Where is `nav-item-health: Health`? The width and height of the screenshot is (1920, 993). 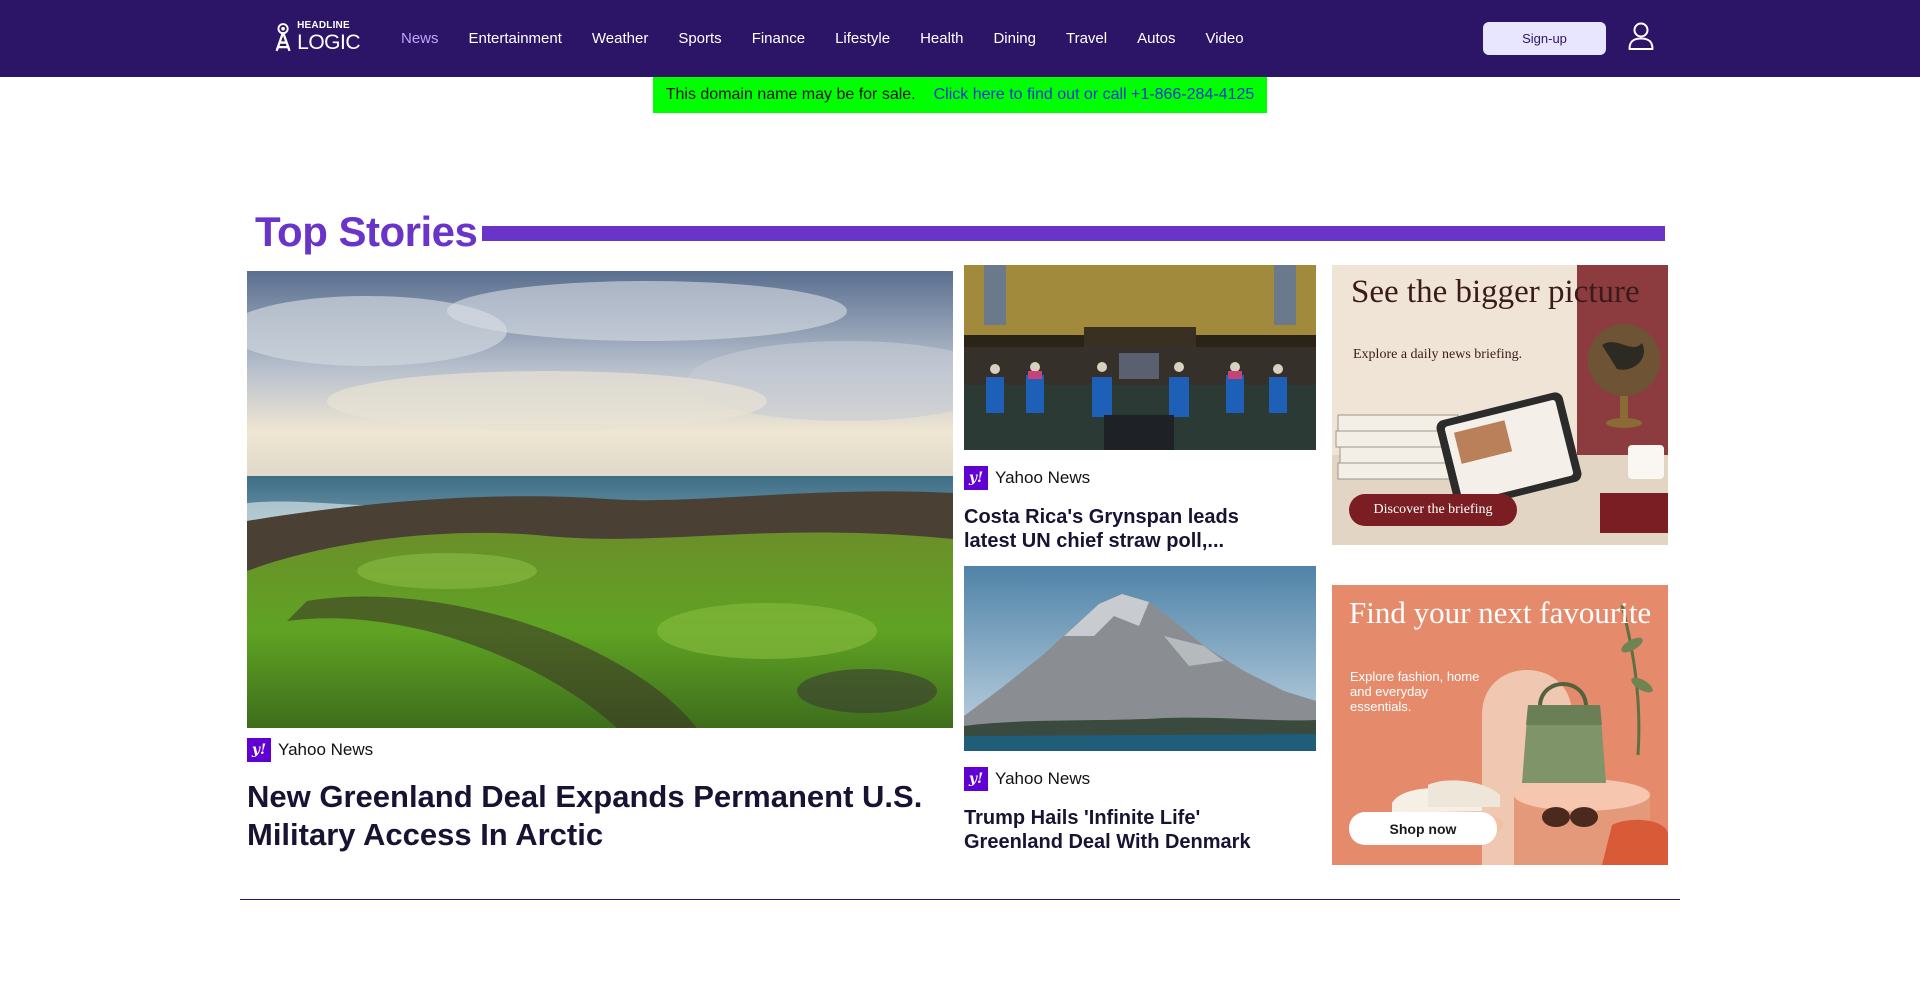 nav-item-health: Health is located at coordinates (941, 38).